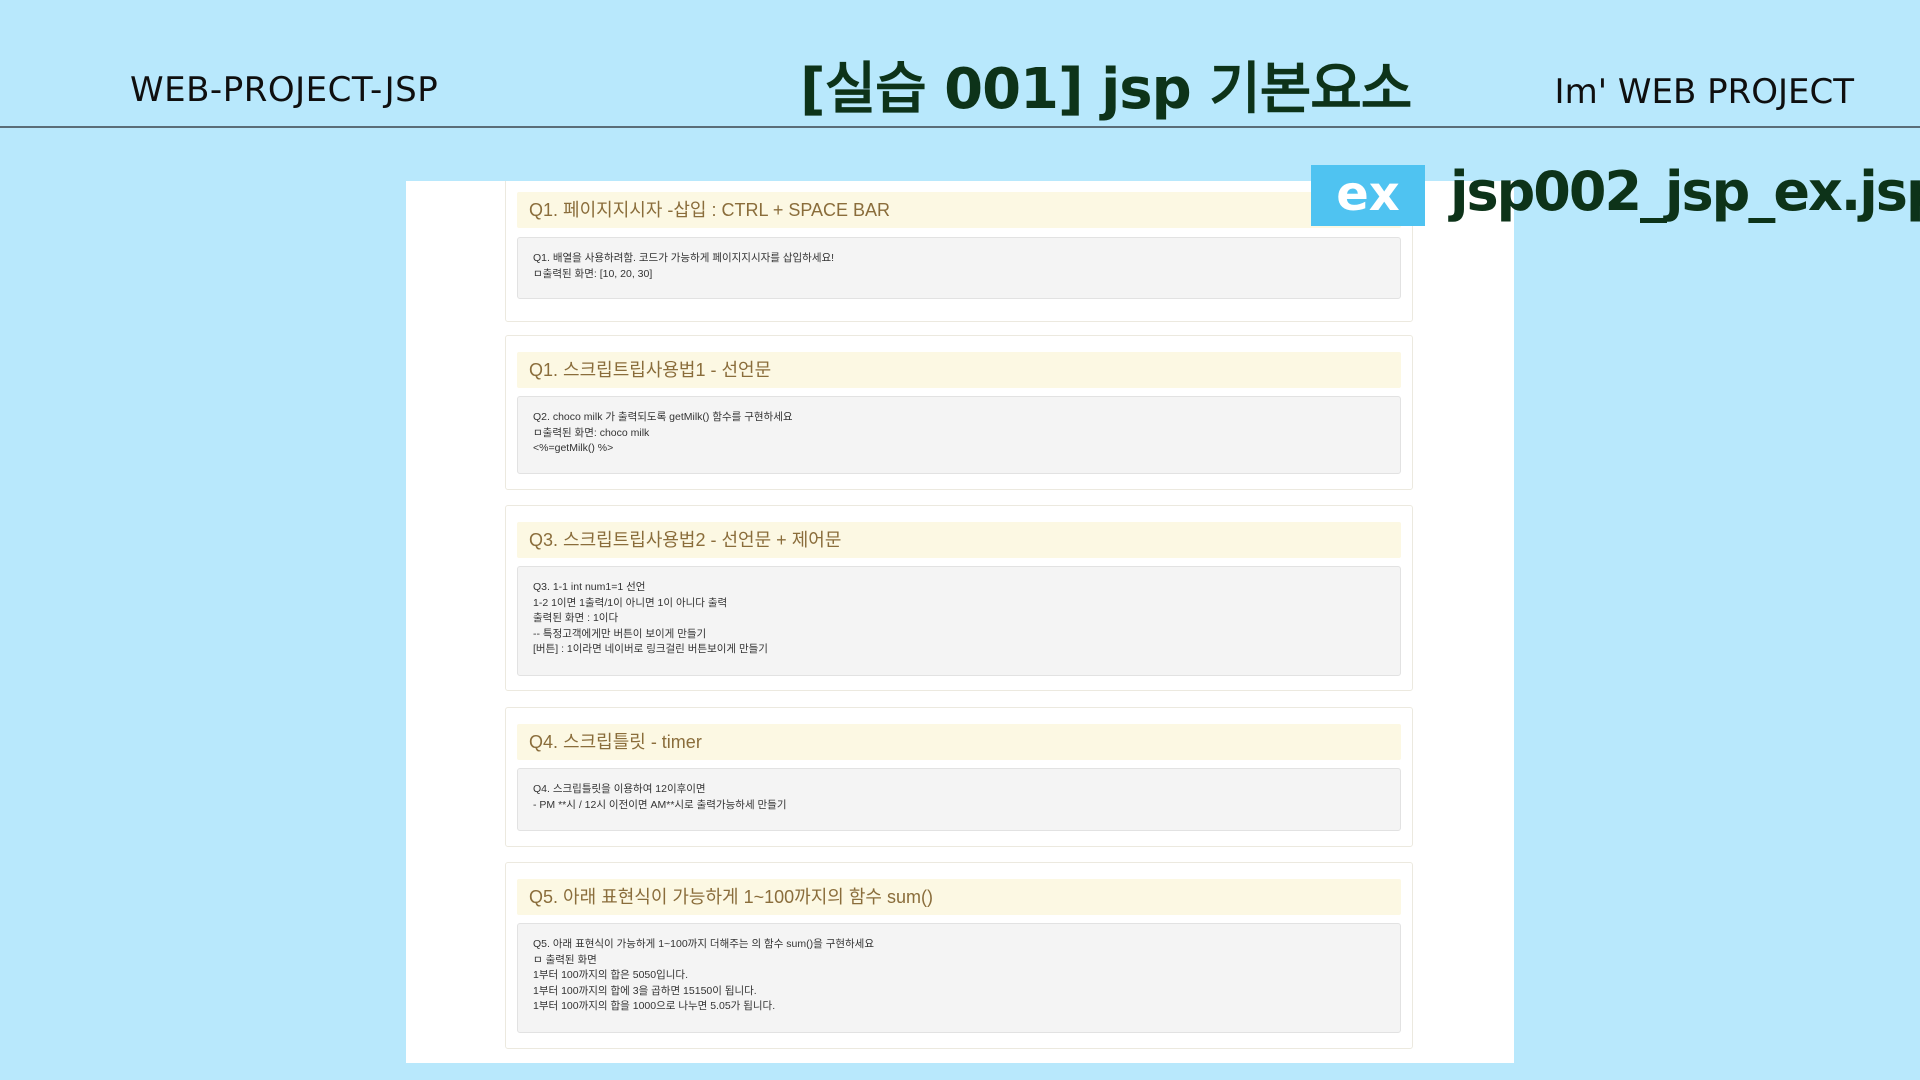 This screenshot has height=1080, width=1920. Describe the element at coordinates (589, 587) in the screenshot. I see `card-body-line: Q3. 1-1 int num1=1 선언` at that location.